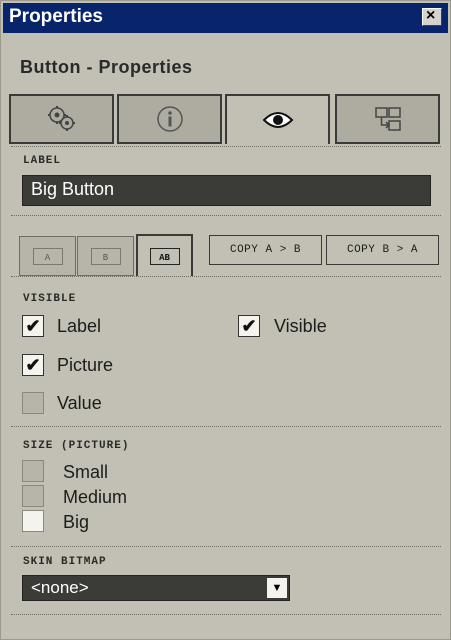  I want to click on tab-info, so click(169, 119).